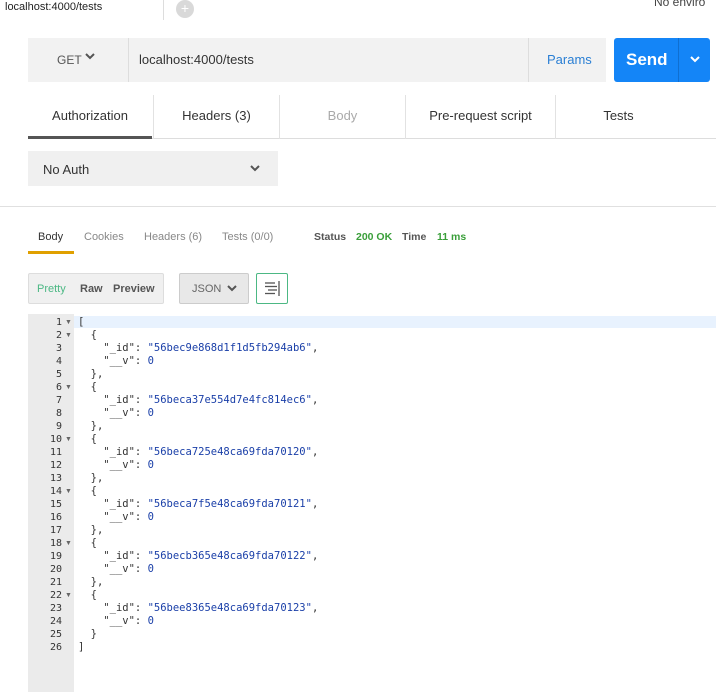 The height and width of the screenshot is (692, 716). What do you see at coordinates (55, 556) in the screenshot?
I see `line-number: 19` at bounding box center [55, 556].